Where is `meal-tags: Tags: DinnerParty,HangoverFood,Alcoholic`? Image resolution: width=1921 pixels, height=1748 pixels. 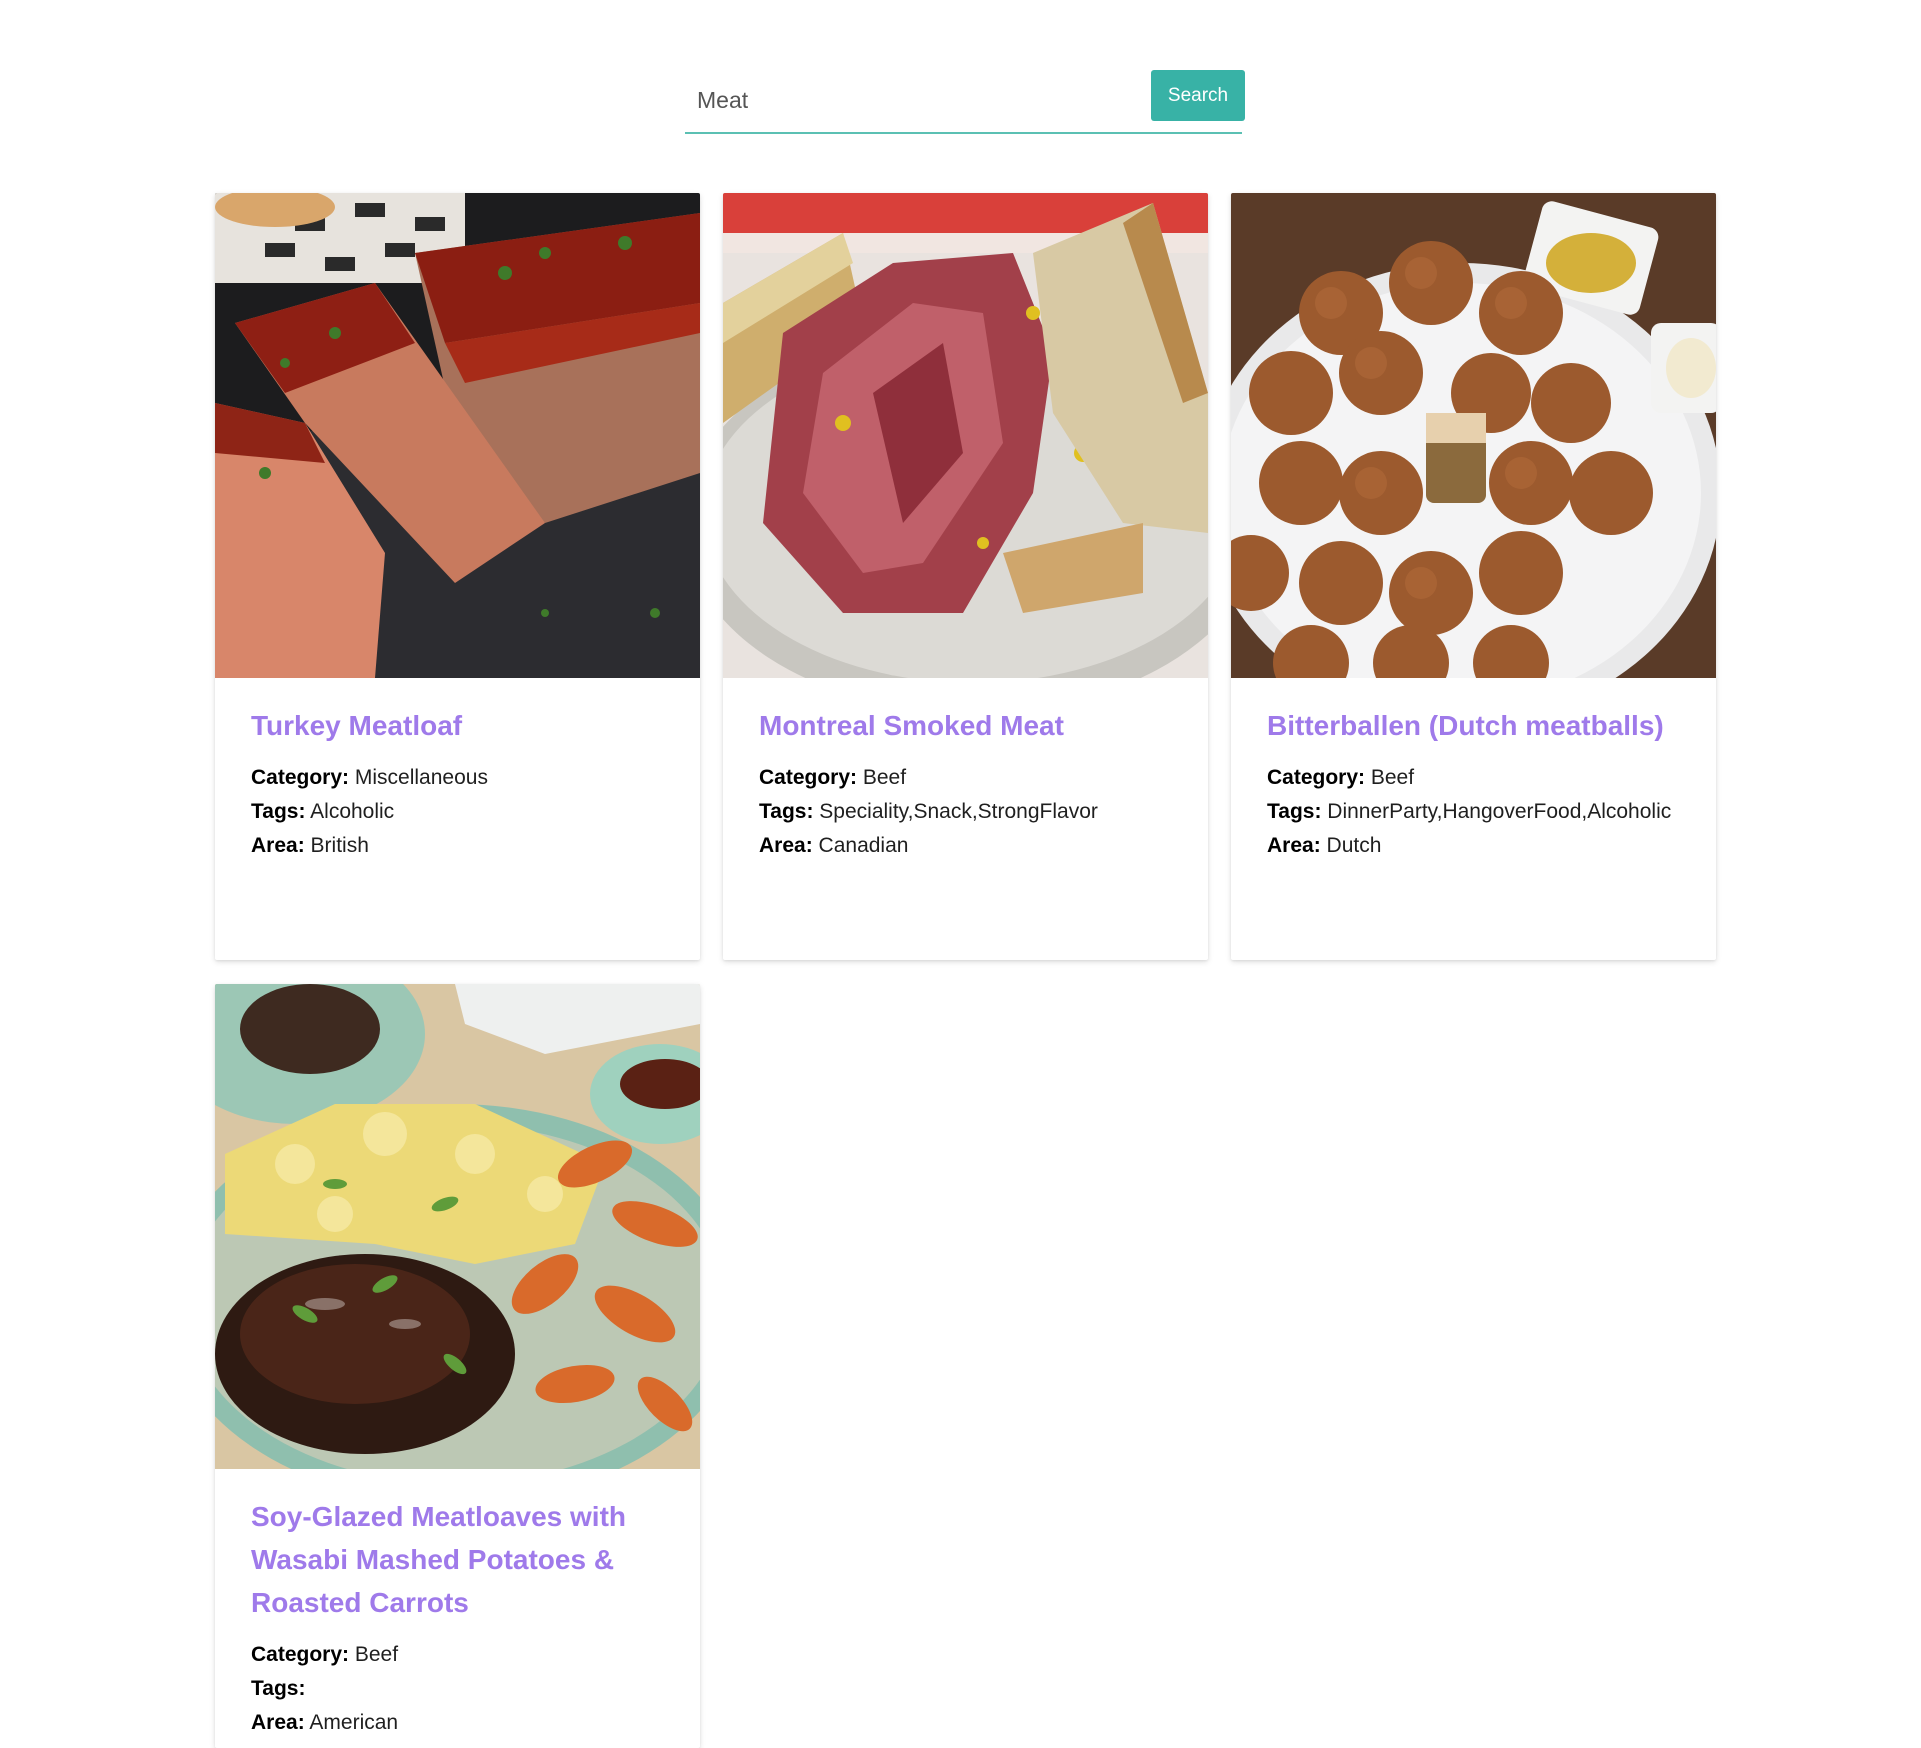
meal-tags: Tags: DinnerParty,HangoverFood,Alcoholic is located at coordinates (1469, 811).